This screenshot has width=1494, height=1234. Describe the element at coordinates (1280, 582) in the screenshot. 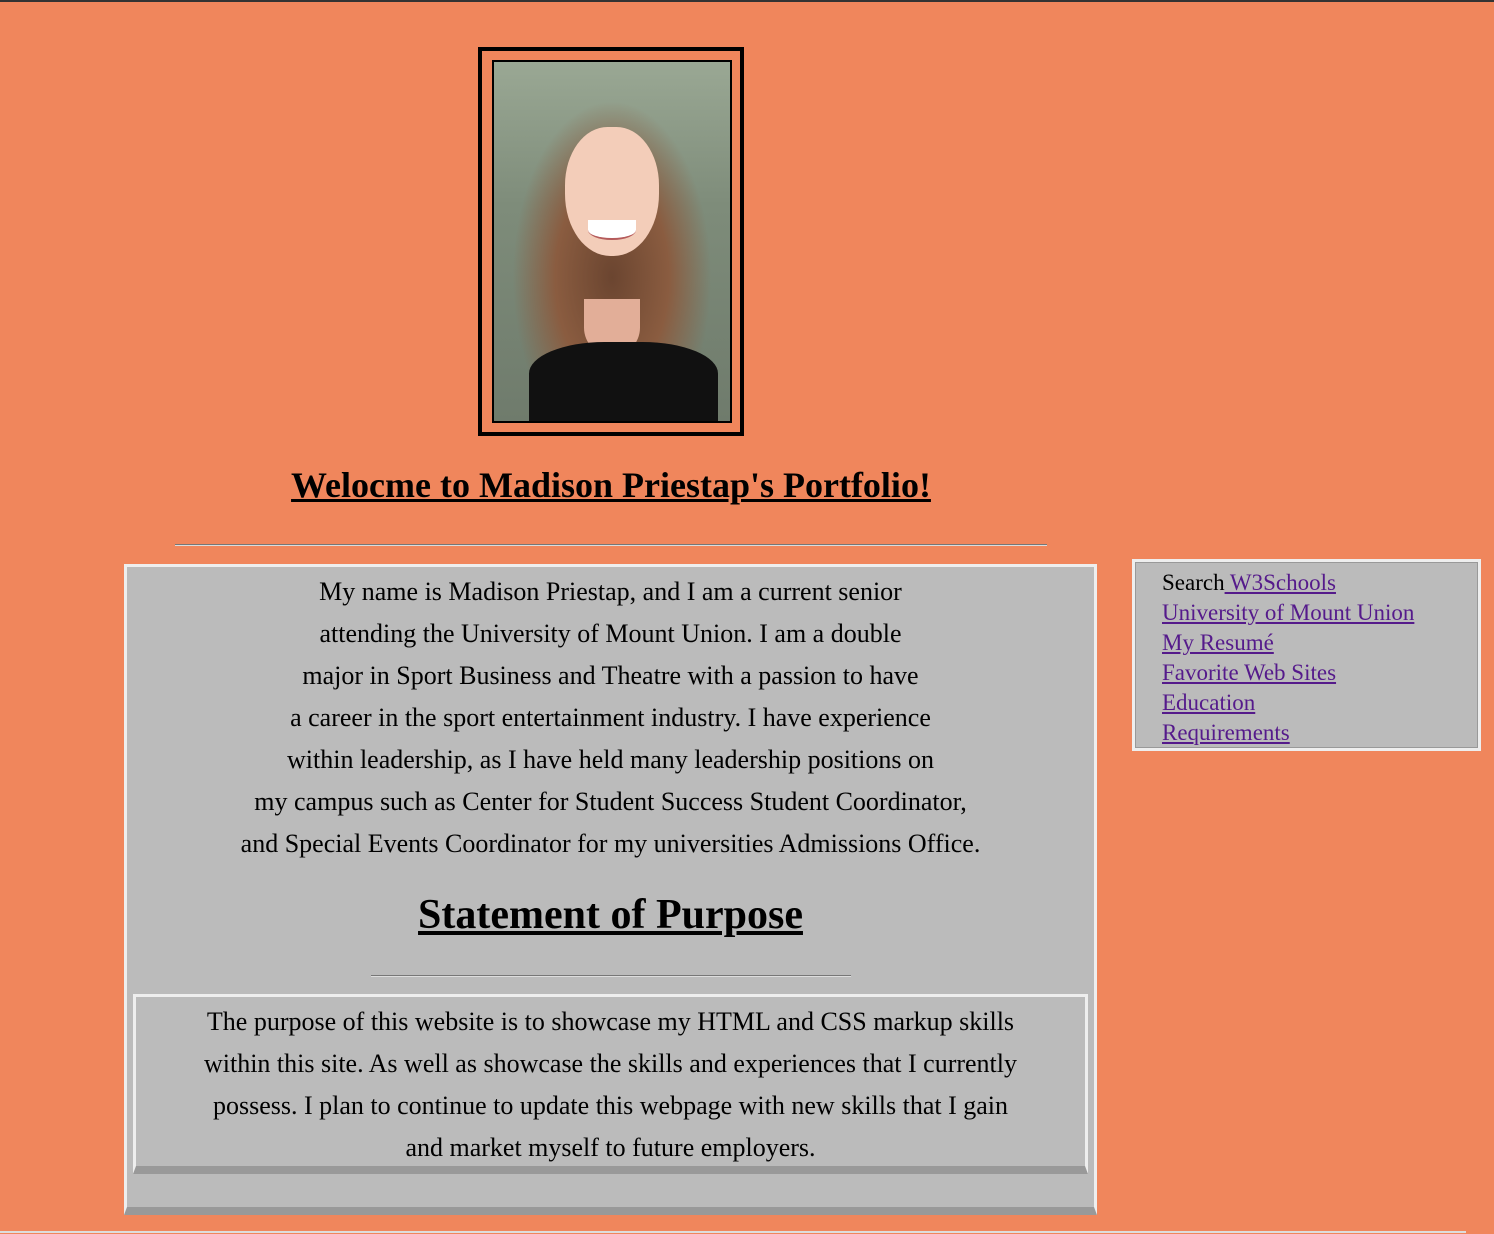

I see `link-w3schools: W3Schools` at that location.